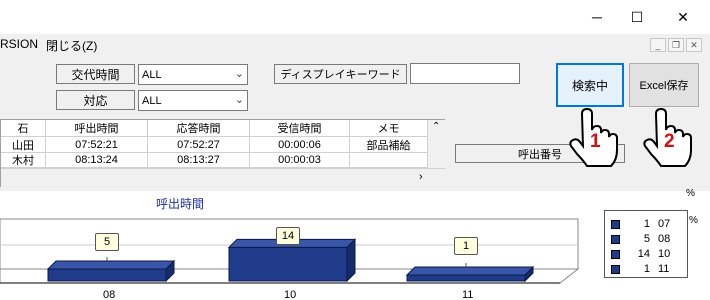 The image size is (710, 300). Describe the element at coordinates (693, 220) in the screenshot. I see `percent-label-right: %` at that location.